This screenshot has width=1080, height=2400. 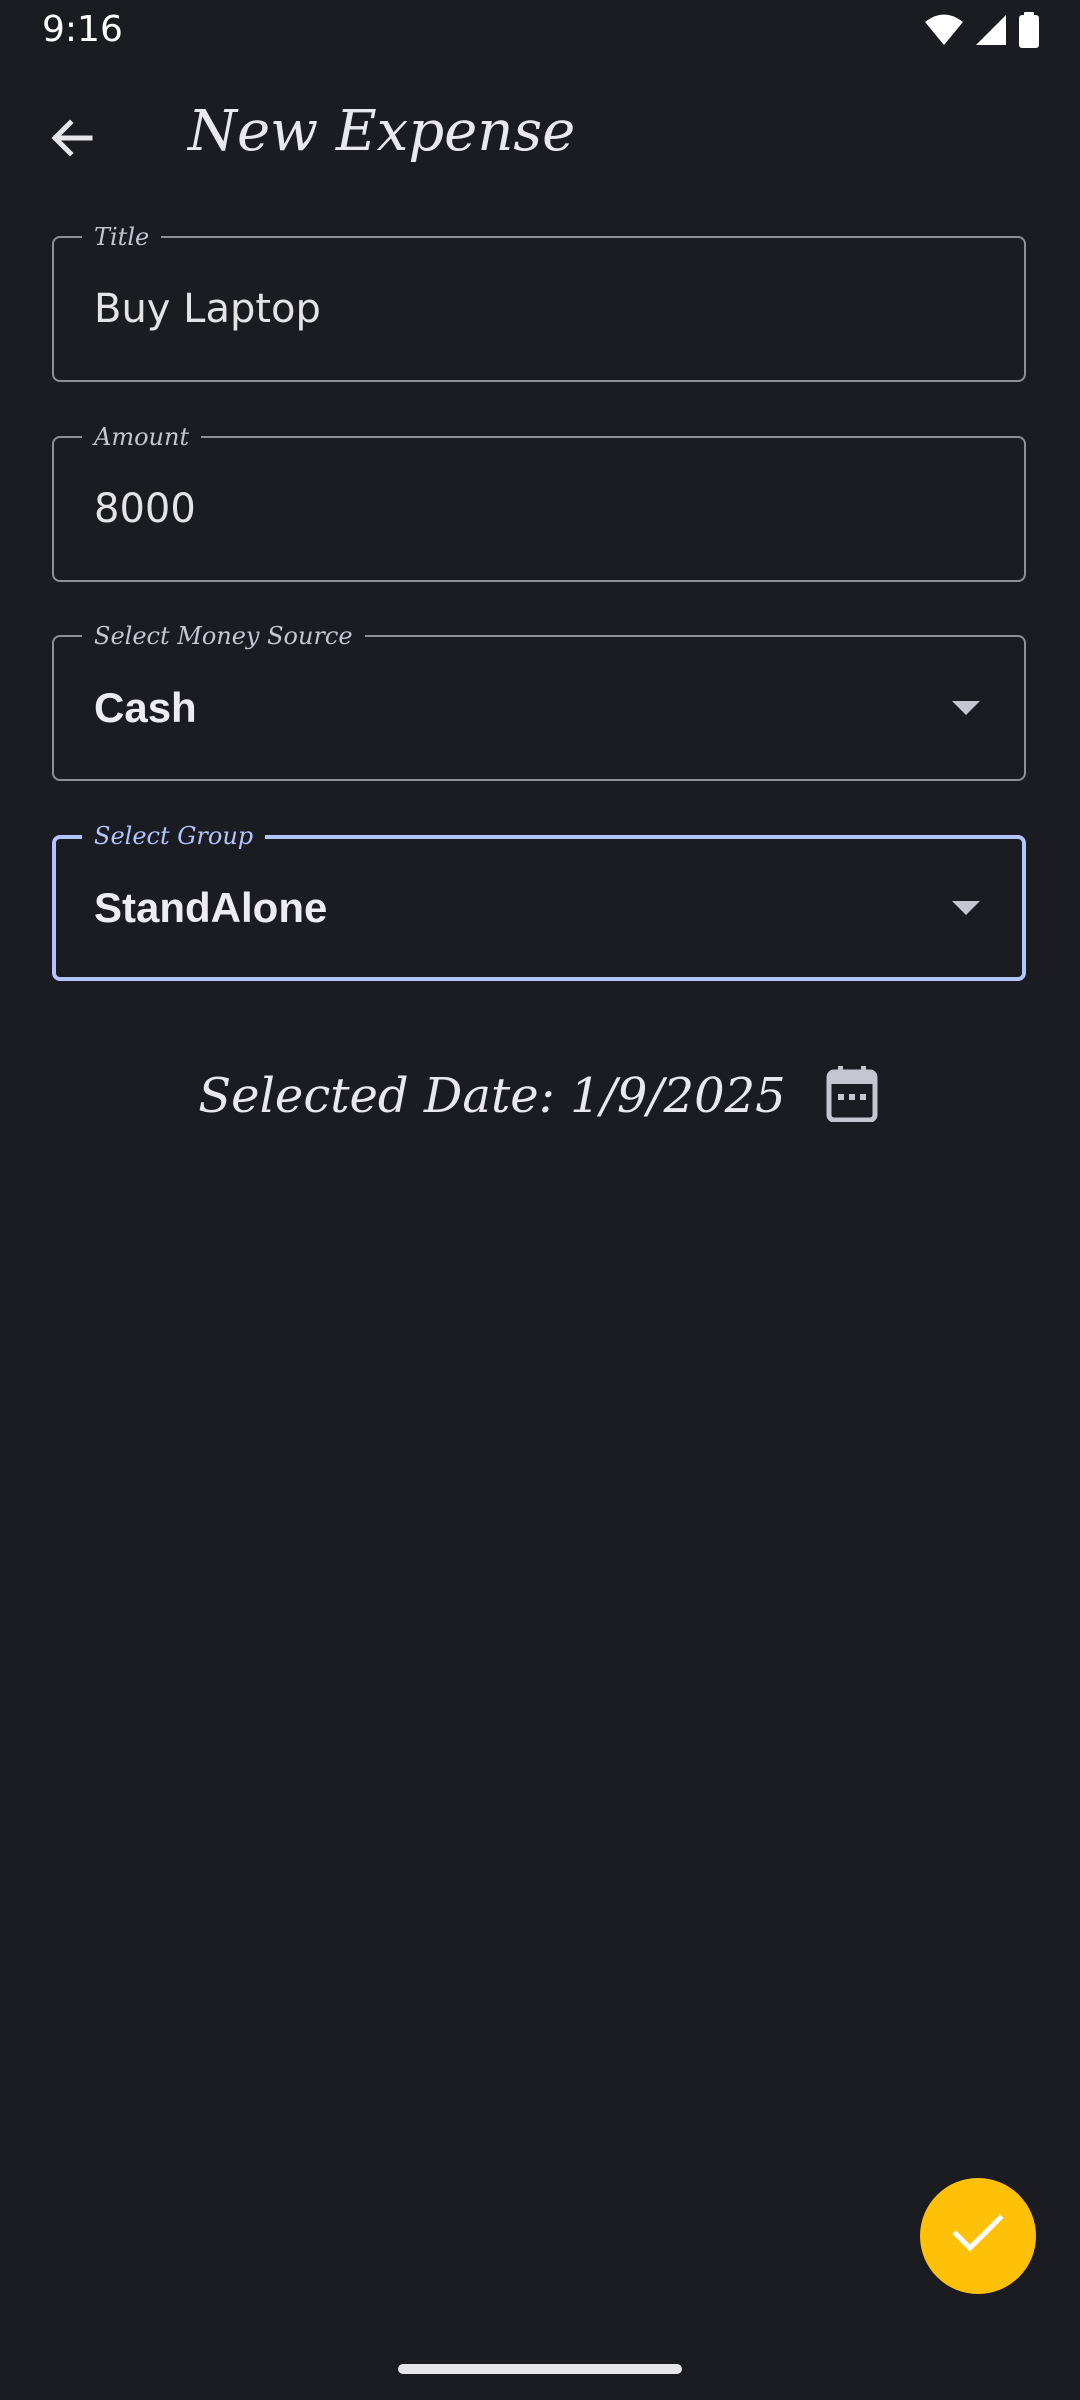 What do you see at coordinates (145, 509) in the screenshot?
I see `amount-field-value: 8000` at bounding box center [145, 509].